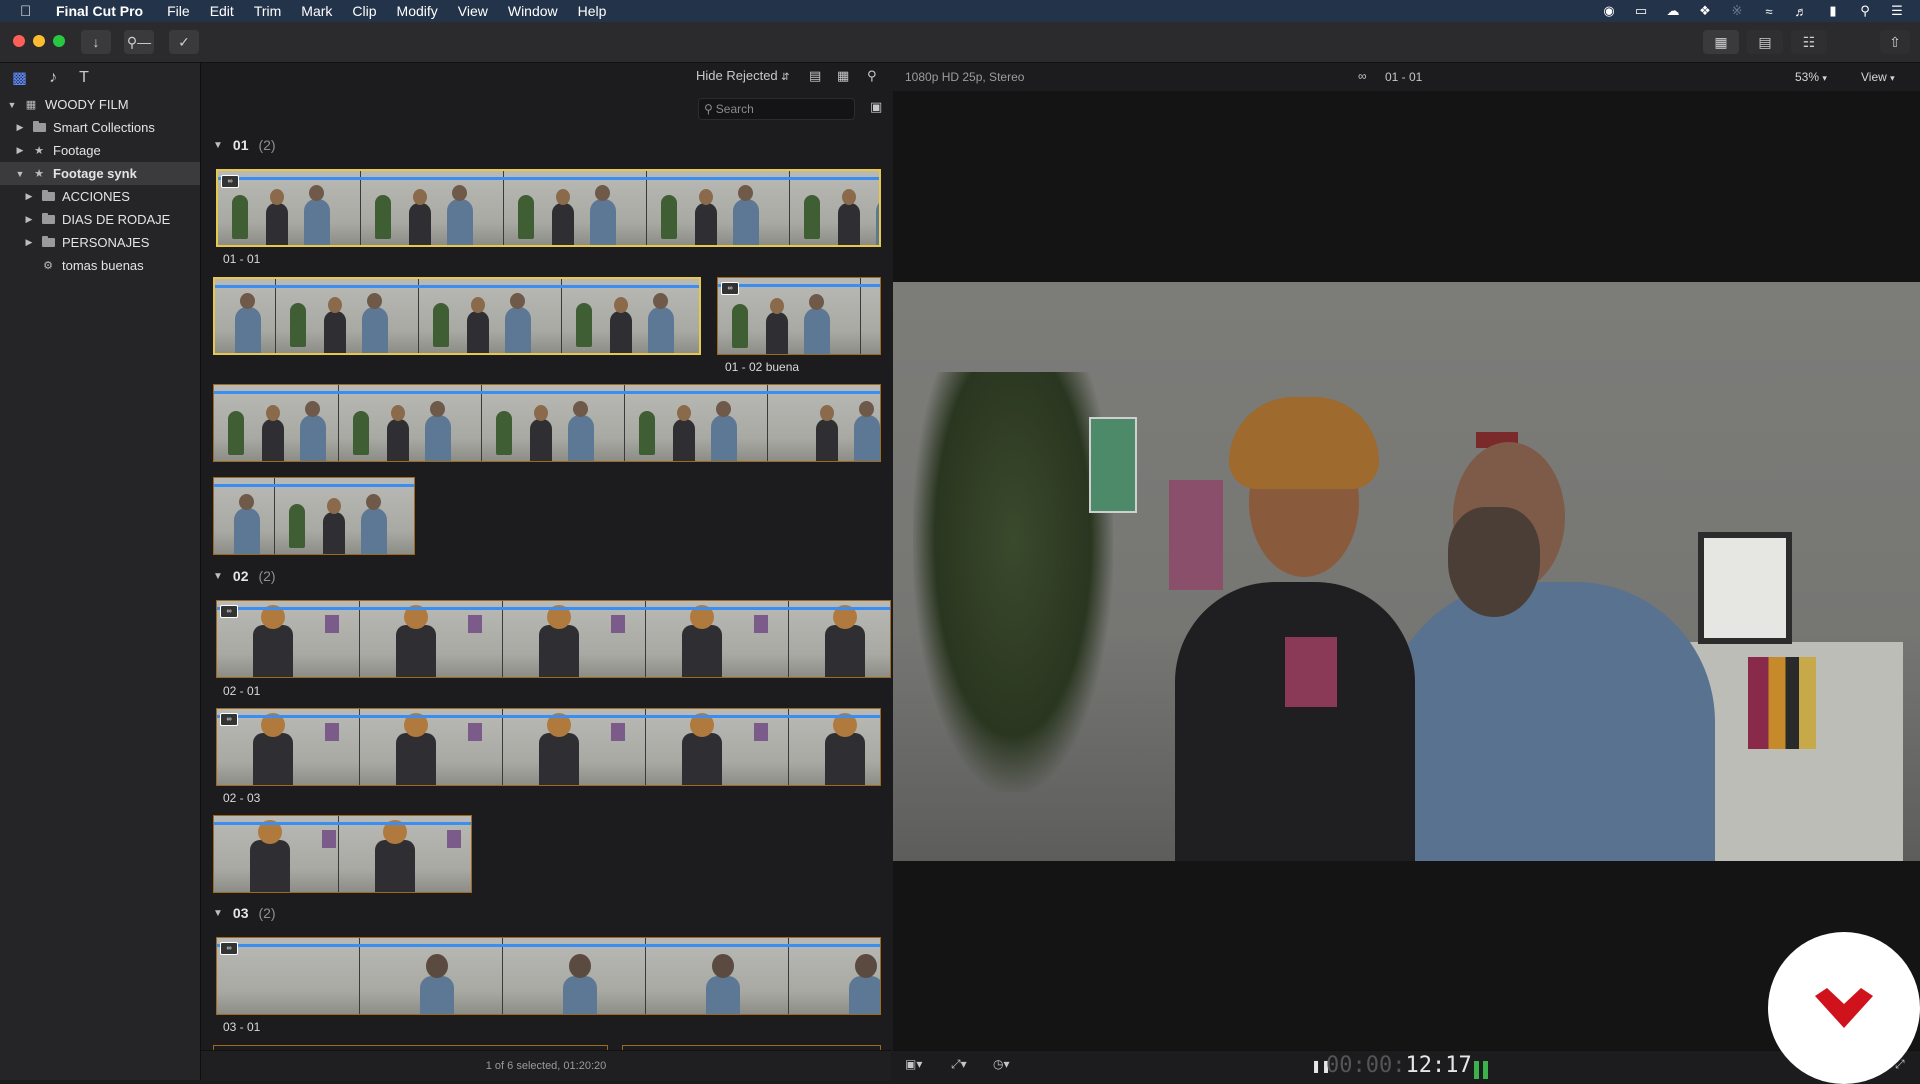  Describe the element at coordinates (1833, 11) in the screenshot. I see `battery-icon: ▮` at that location.